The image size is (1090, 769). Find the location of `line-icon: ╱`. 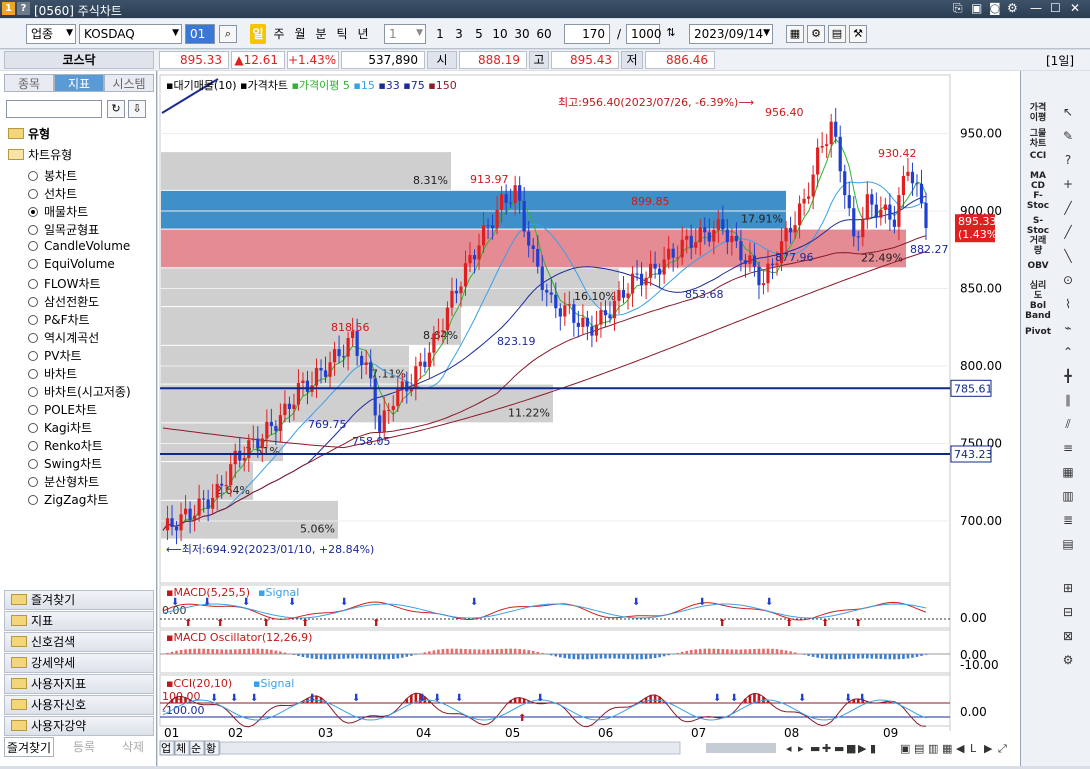

line-icon: ╱ is located at coordinates (1068, 208).